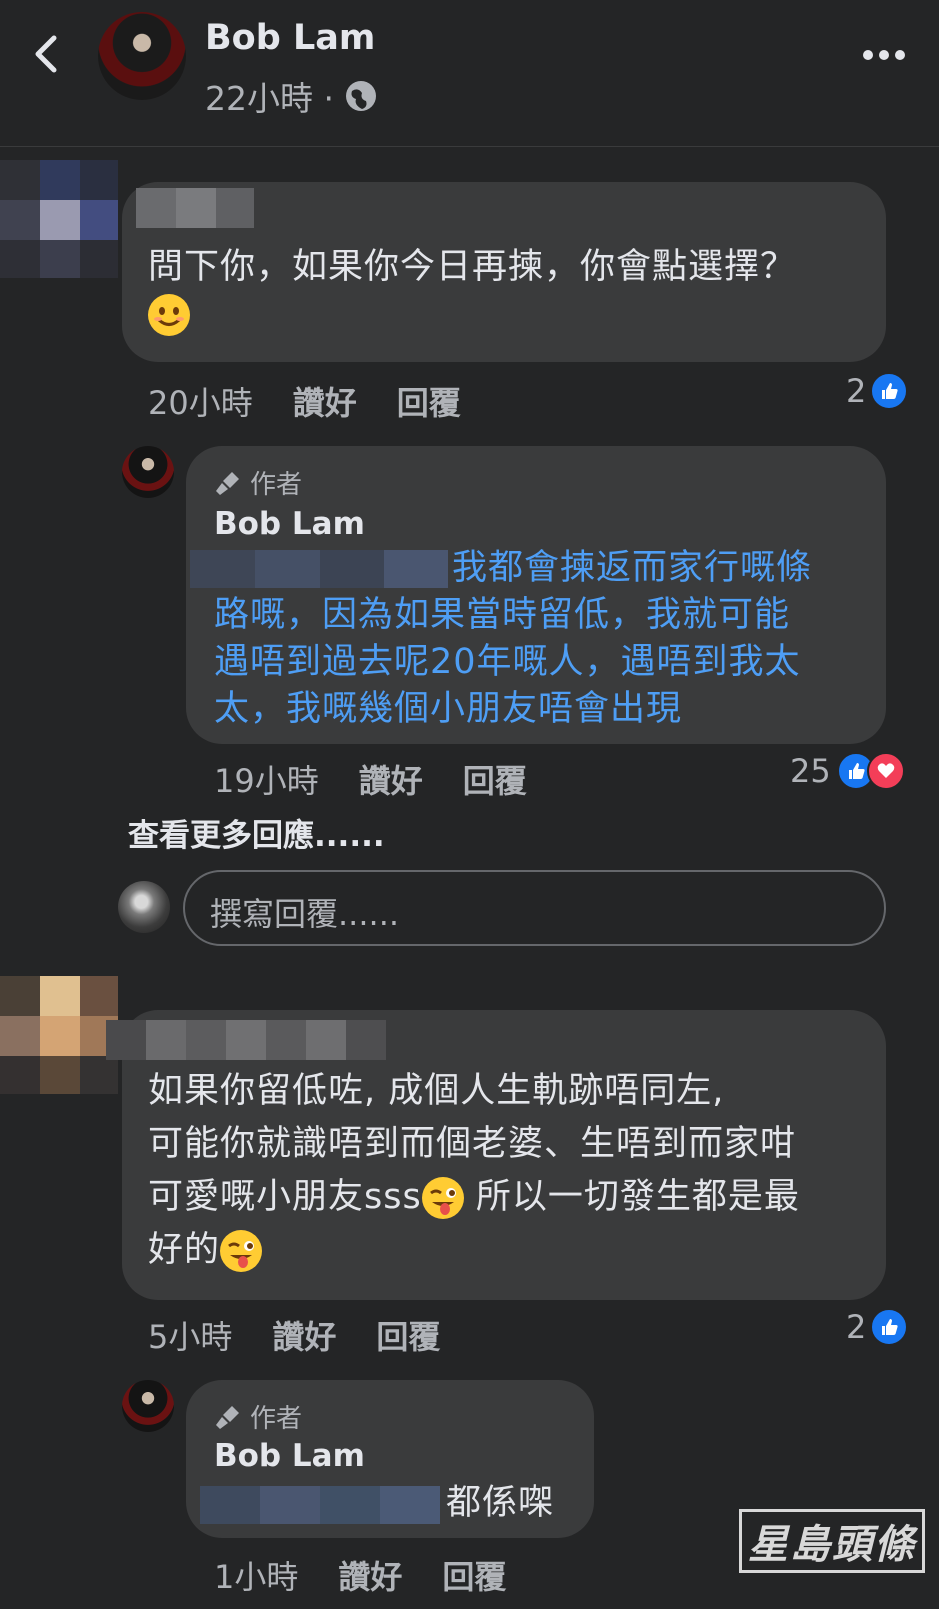 The image size is (939, 1609). What do you see at coordinates (256, 1577) in the screenshot?
I see `reply-time: 1小時` at bounding box center [256, 1577].